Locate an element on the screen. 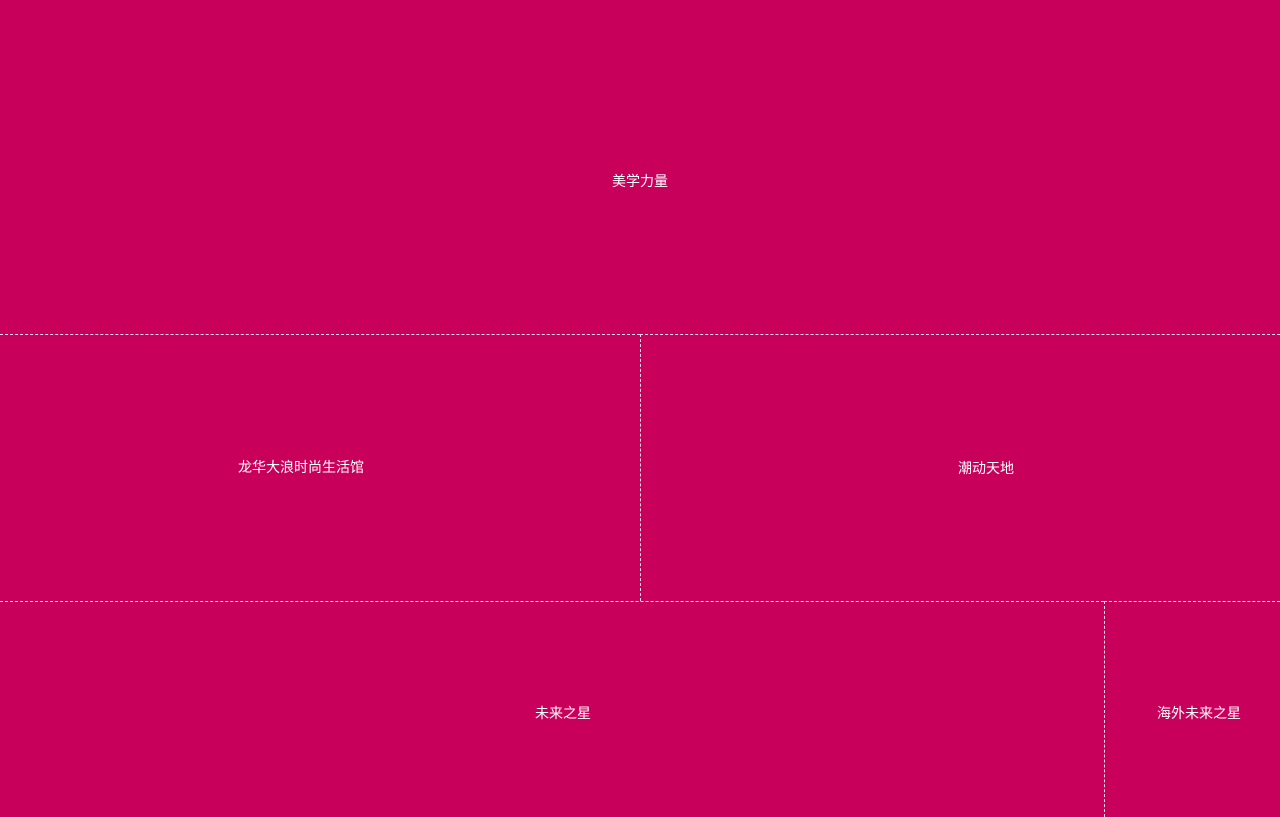 The height and width of the screenshot is (817, 1280). tile-overseas-future-star: 海外未来之星 is located at coordinates (1192, 709).